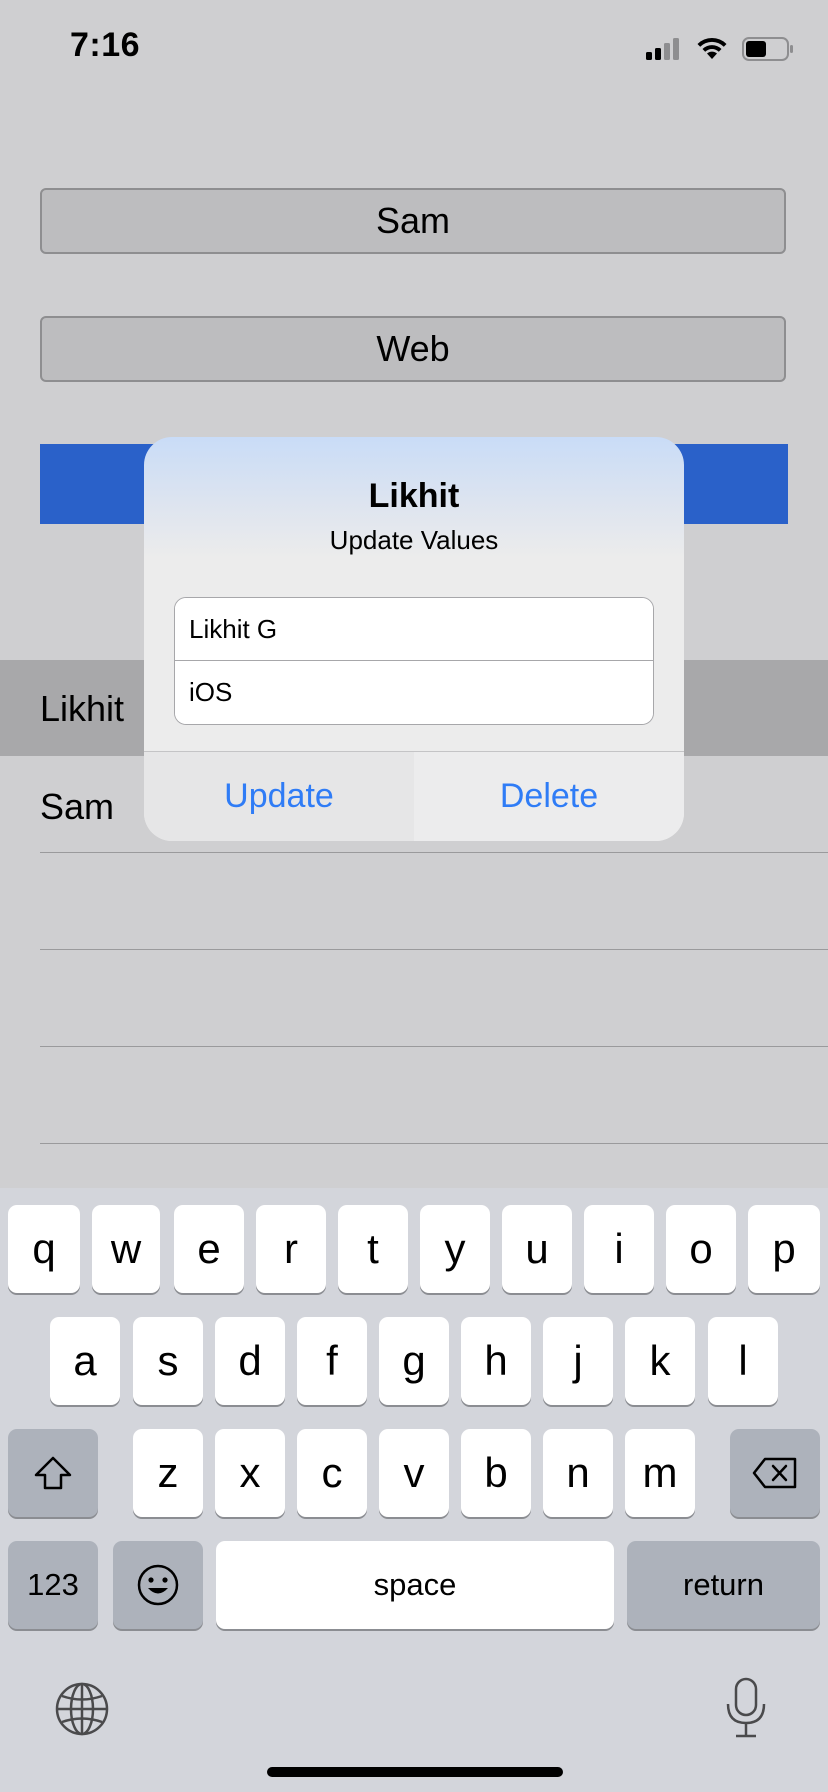  Describe the element at coordinates (414, 692) in the screenshot. I see `alert-platform-input` at that location.